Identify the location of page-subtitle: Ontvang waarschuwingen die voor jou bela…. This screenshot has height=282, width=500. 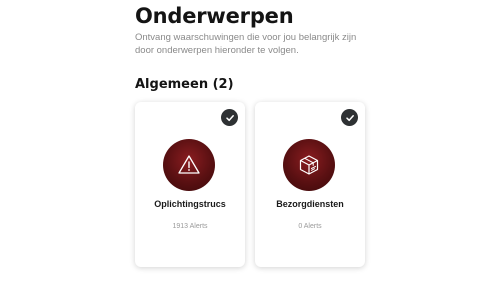
(246, 44).